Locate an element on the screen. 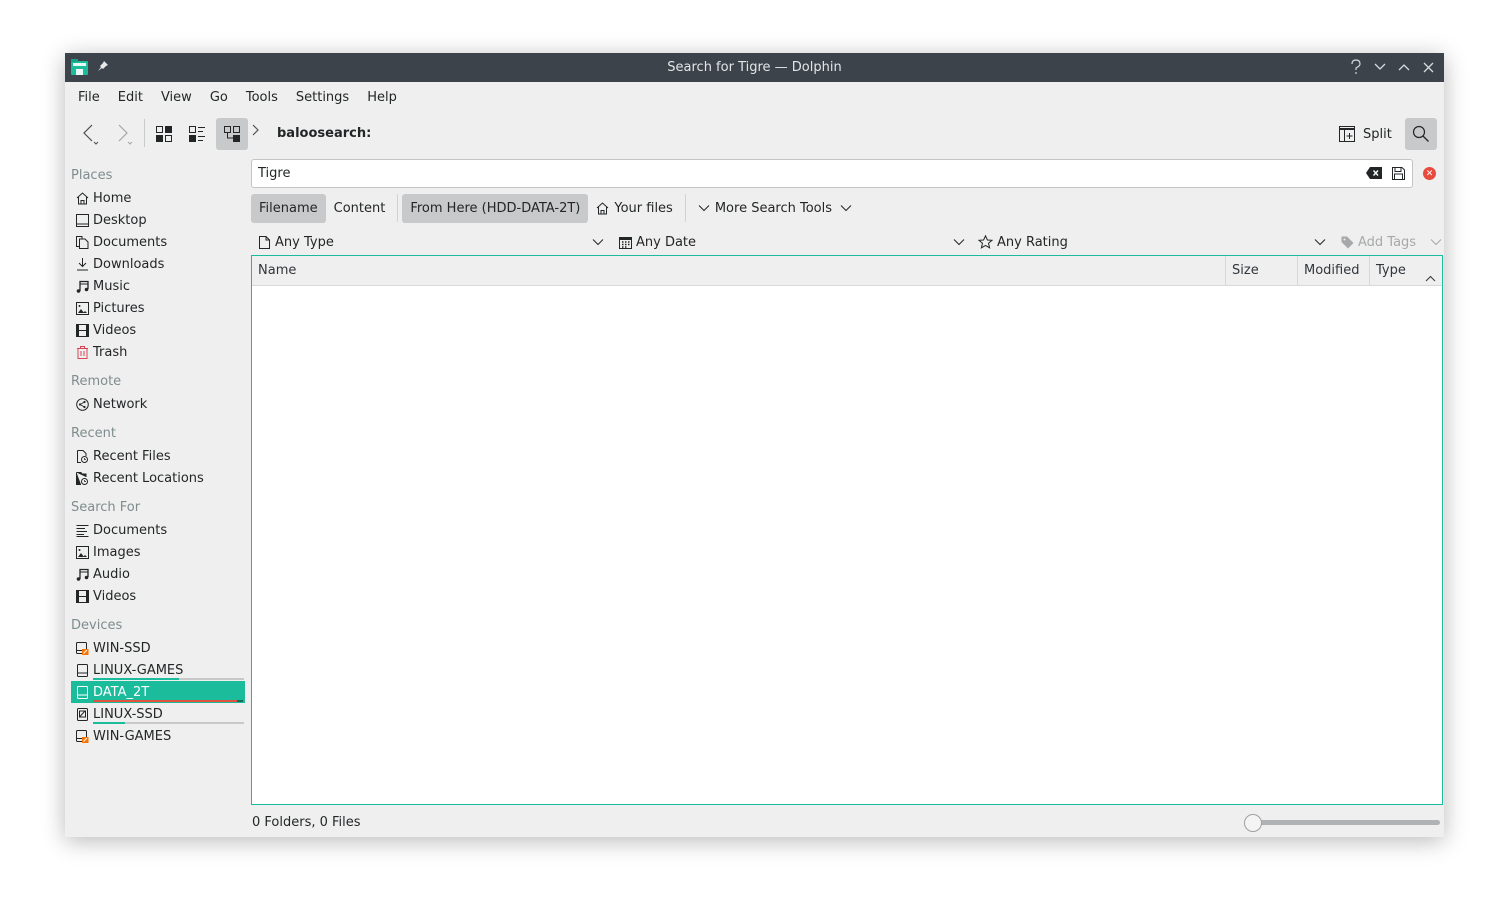 The height and width of the screenshot is (914, 1509). images-icon is located at coordinates (82, 552).